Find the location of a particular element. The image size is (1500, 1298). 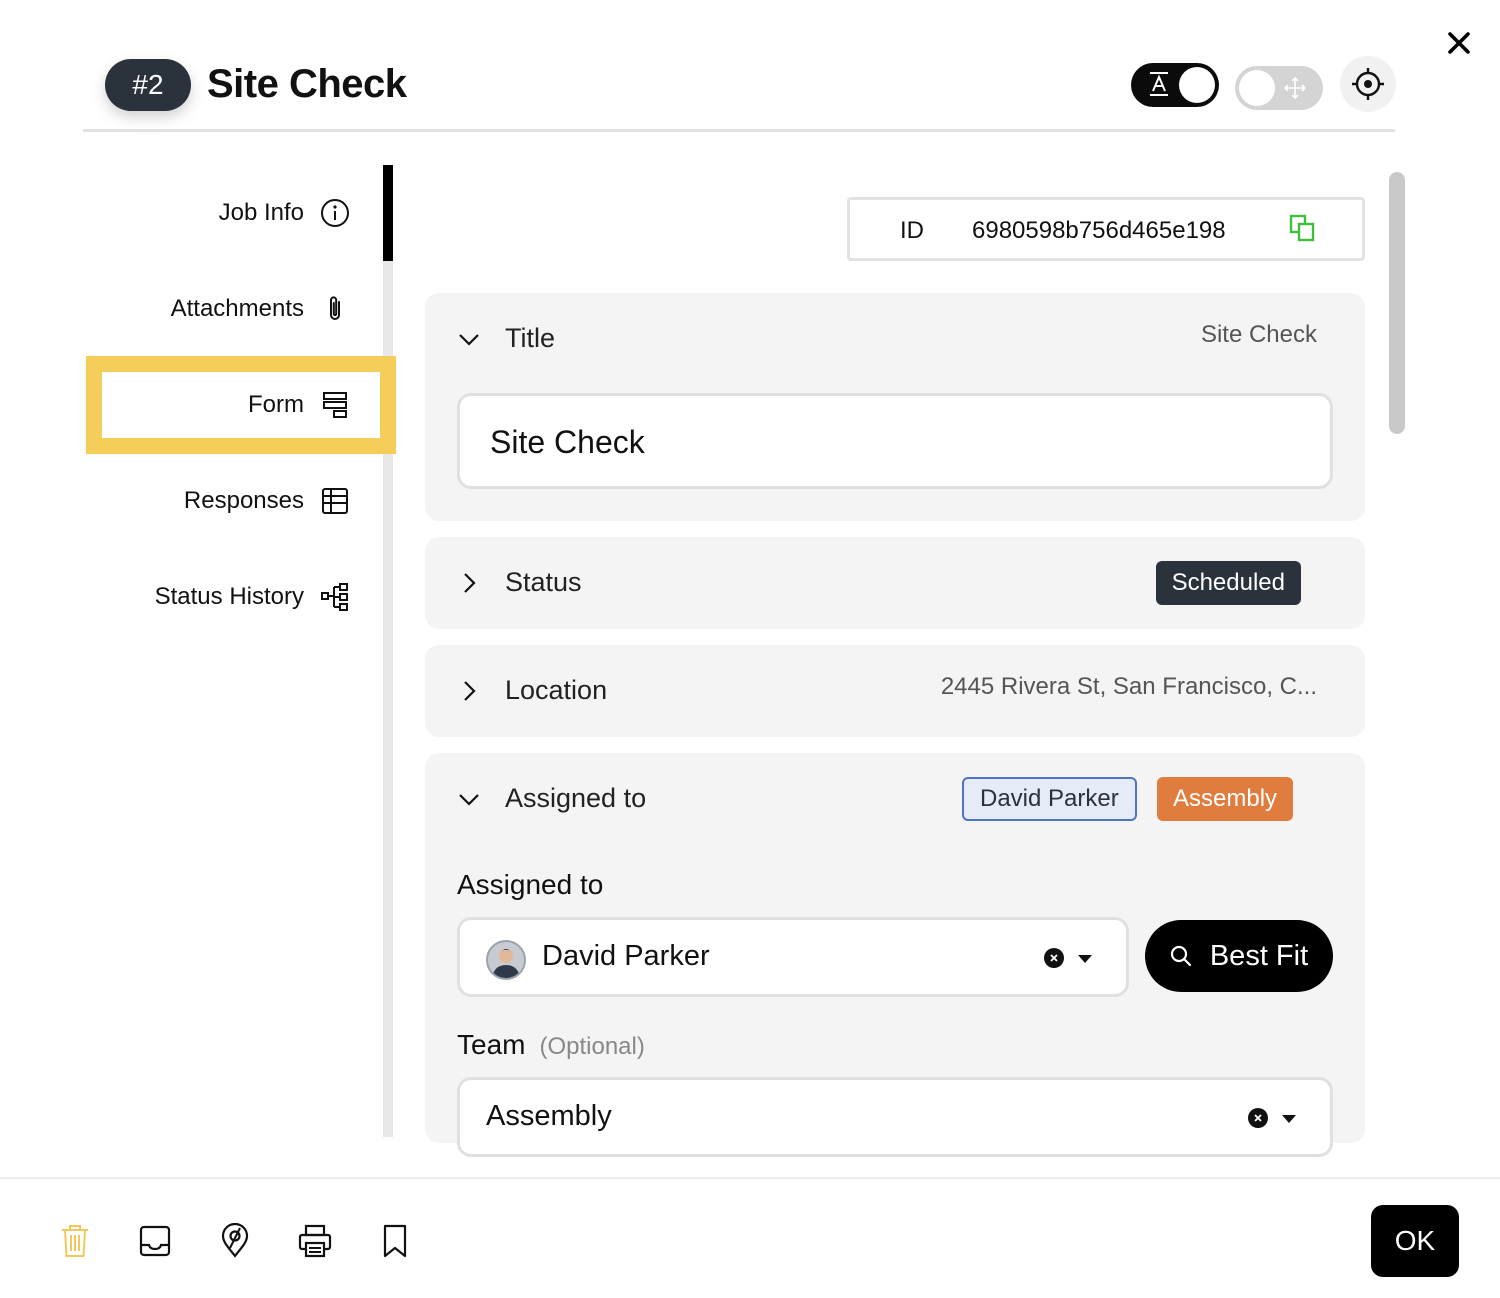

team-select: Assembly is located at coordinates (895, 1117).